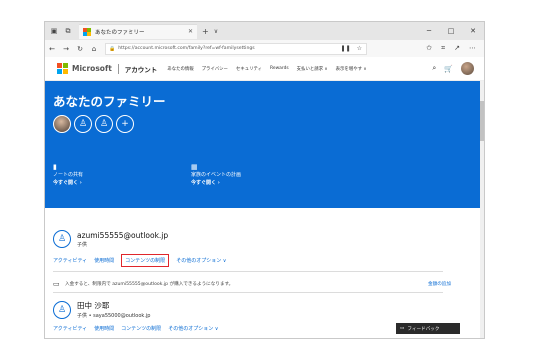 The height and width of the screenshot is (349, 539). I want to click on cart-icon: 🛒, so click(448, 69).